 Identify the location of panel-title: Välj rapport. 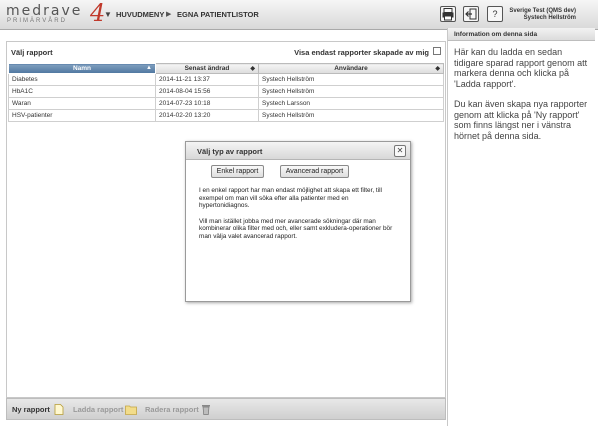
(32, 52).